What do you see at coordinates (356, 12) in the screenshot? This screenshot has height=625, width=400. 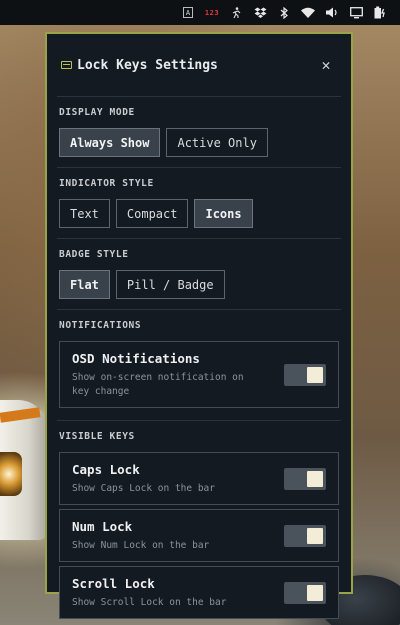 I see `display-icon` at bounding box center [356, 12].